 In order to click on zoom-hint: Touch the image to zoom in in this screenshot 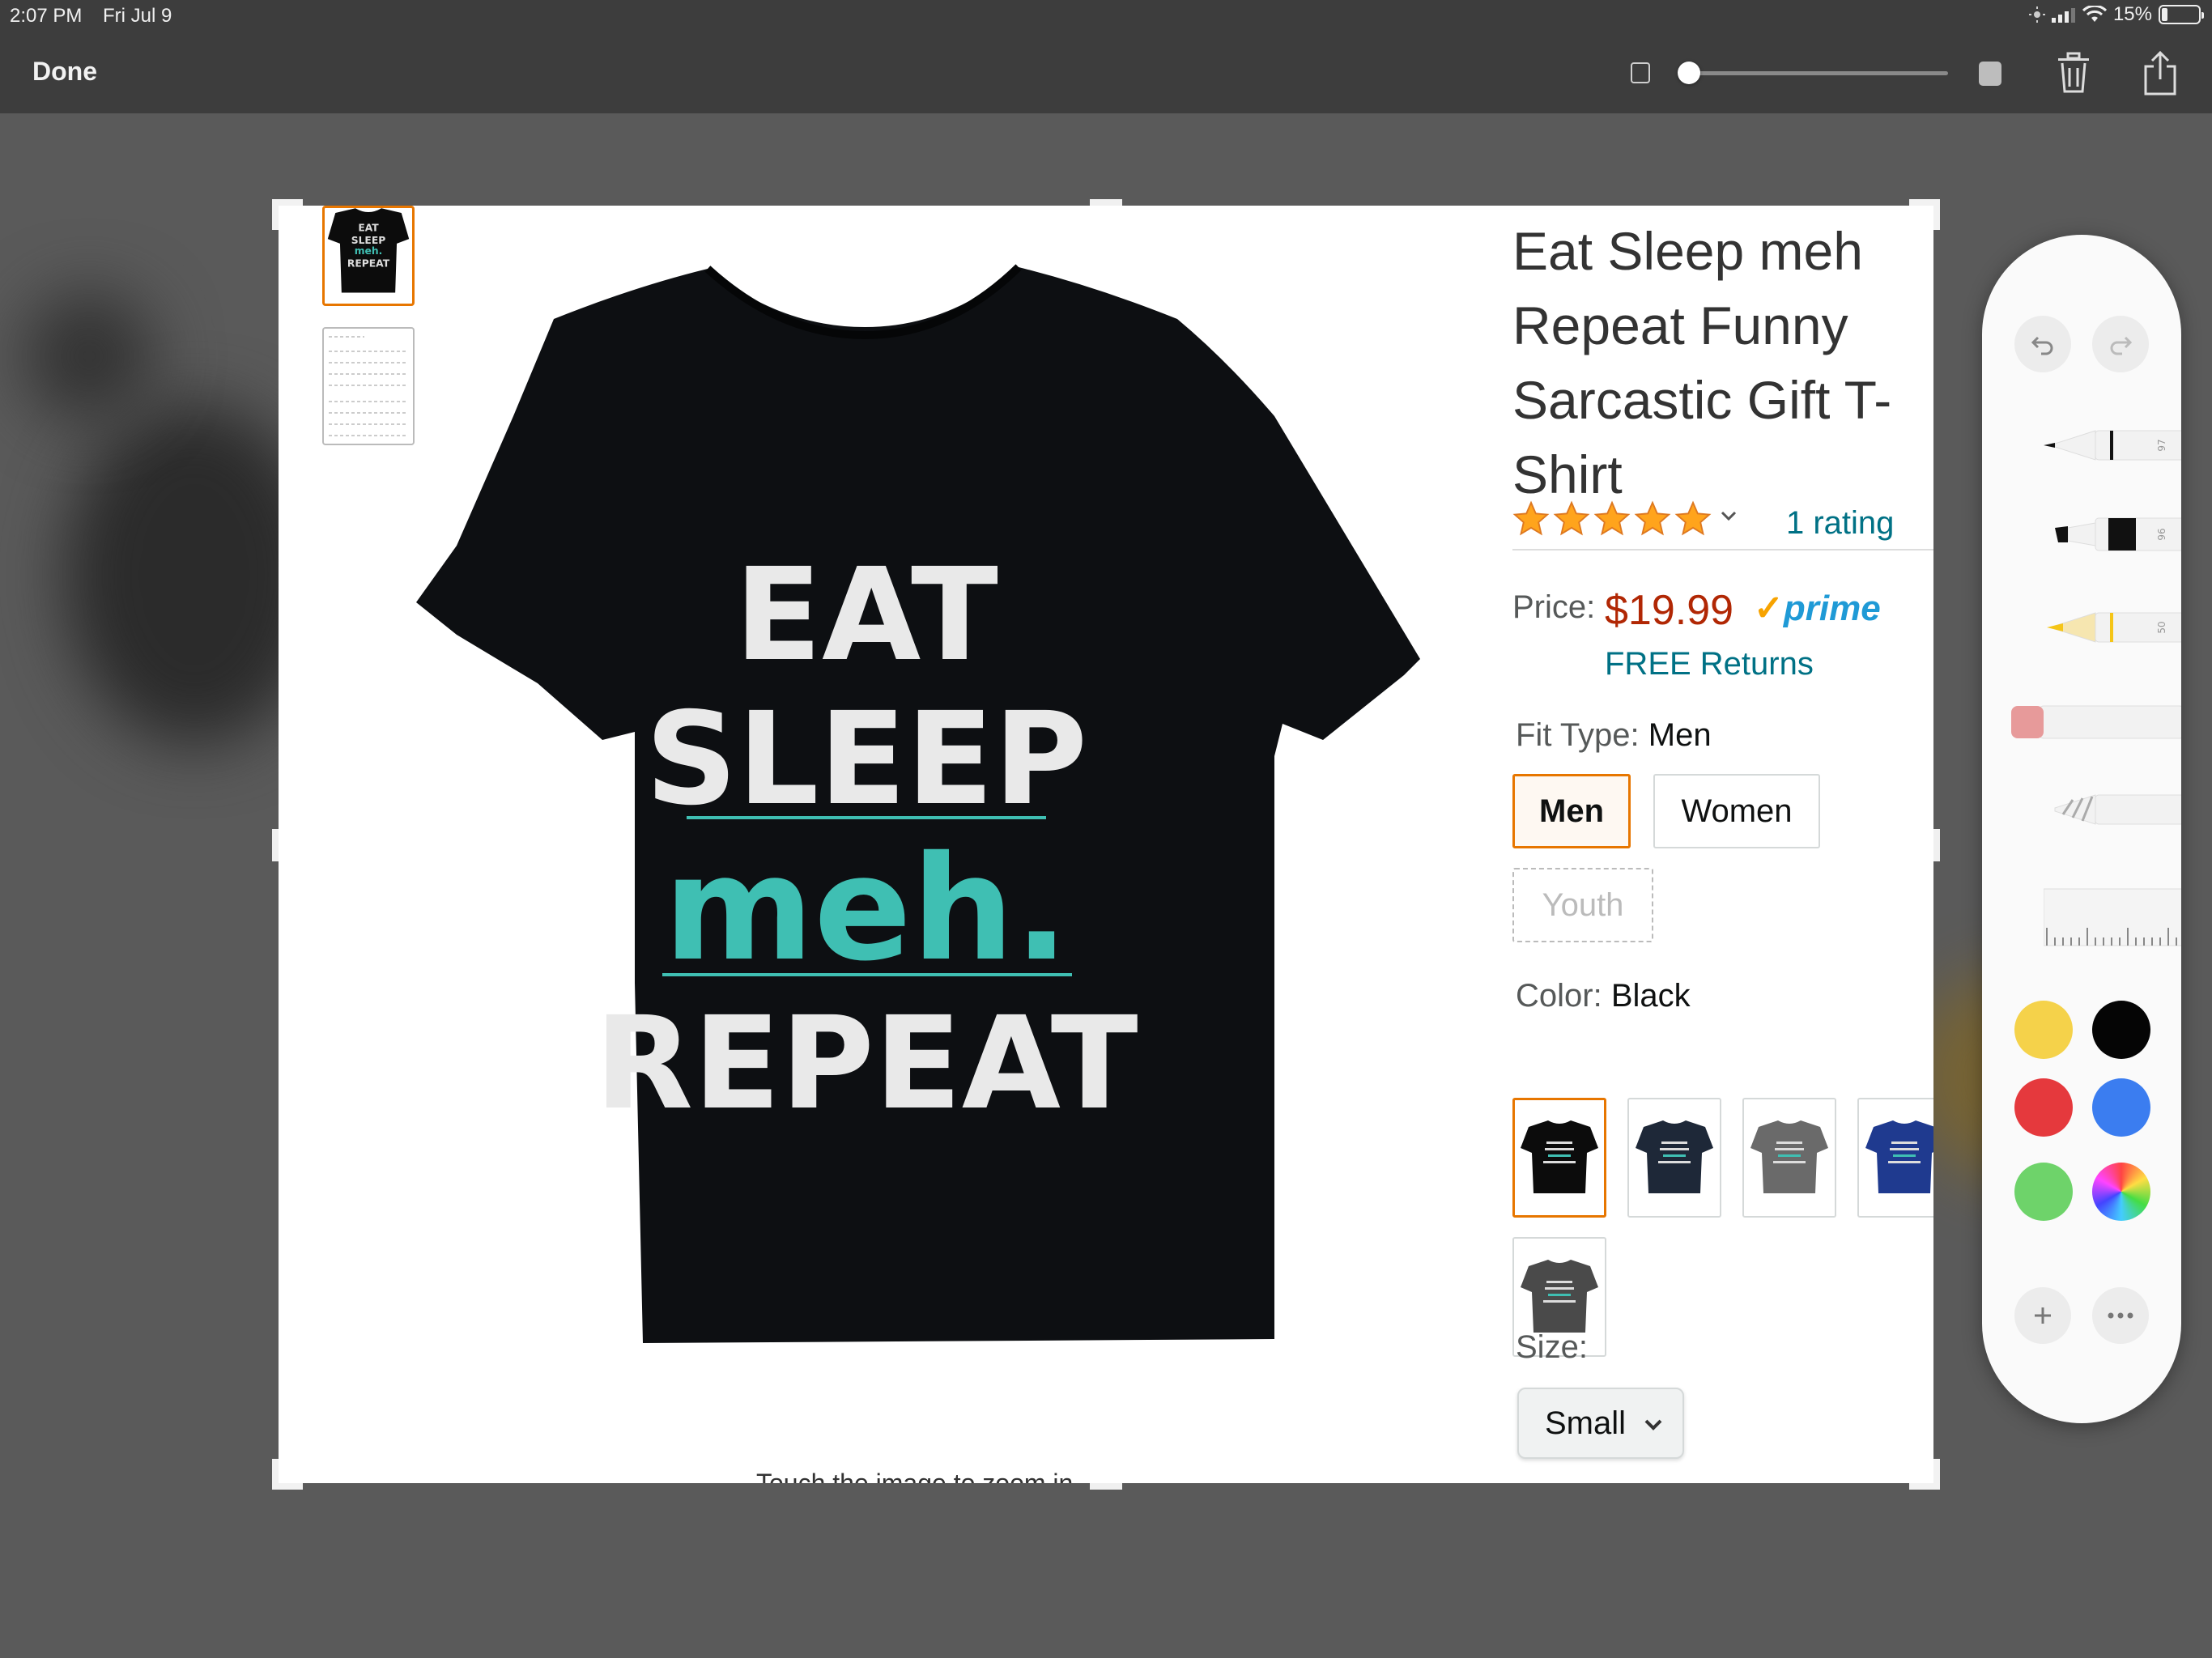, I will do `click(915, 1476)`.